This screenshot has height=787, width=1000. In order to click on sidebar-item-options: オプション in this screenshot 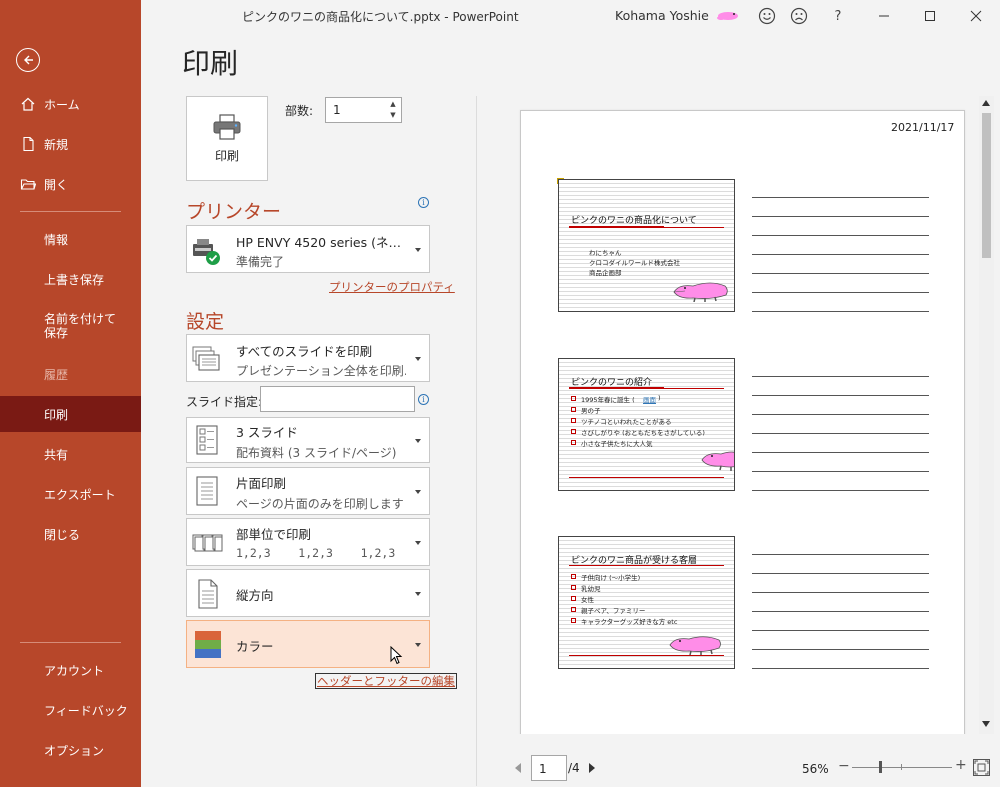, I will do `click(70, 750)`.